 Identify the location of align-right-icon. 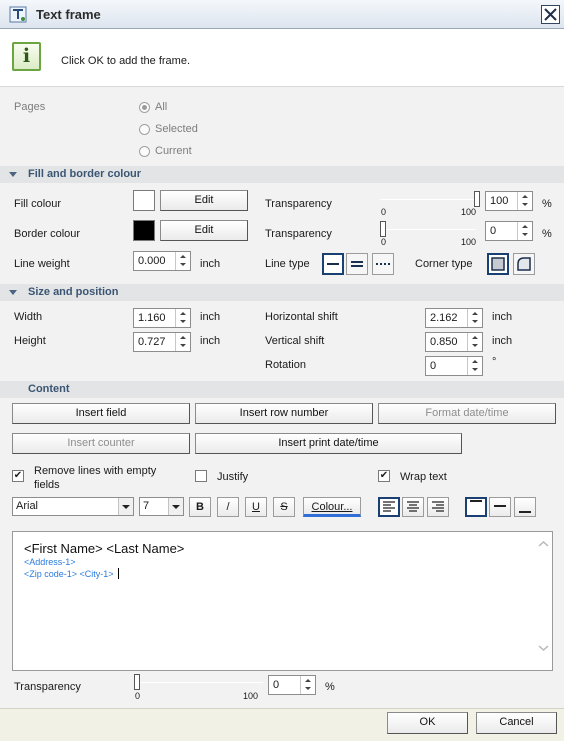
(438, 506).